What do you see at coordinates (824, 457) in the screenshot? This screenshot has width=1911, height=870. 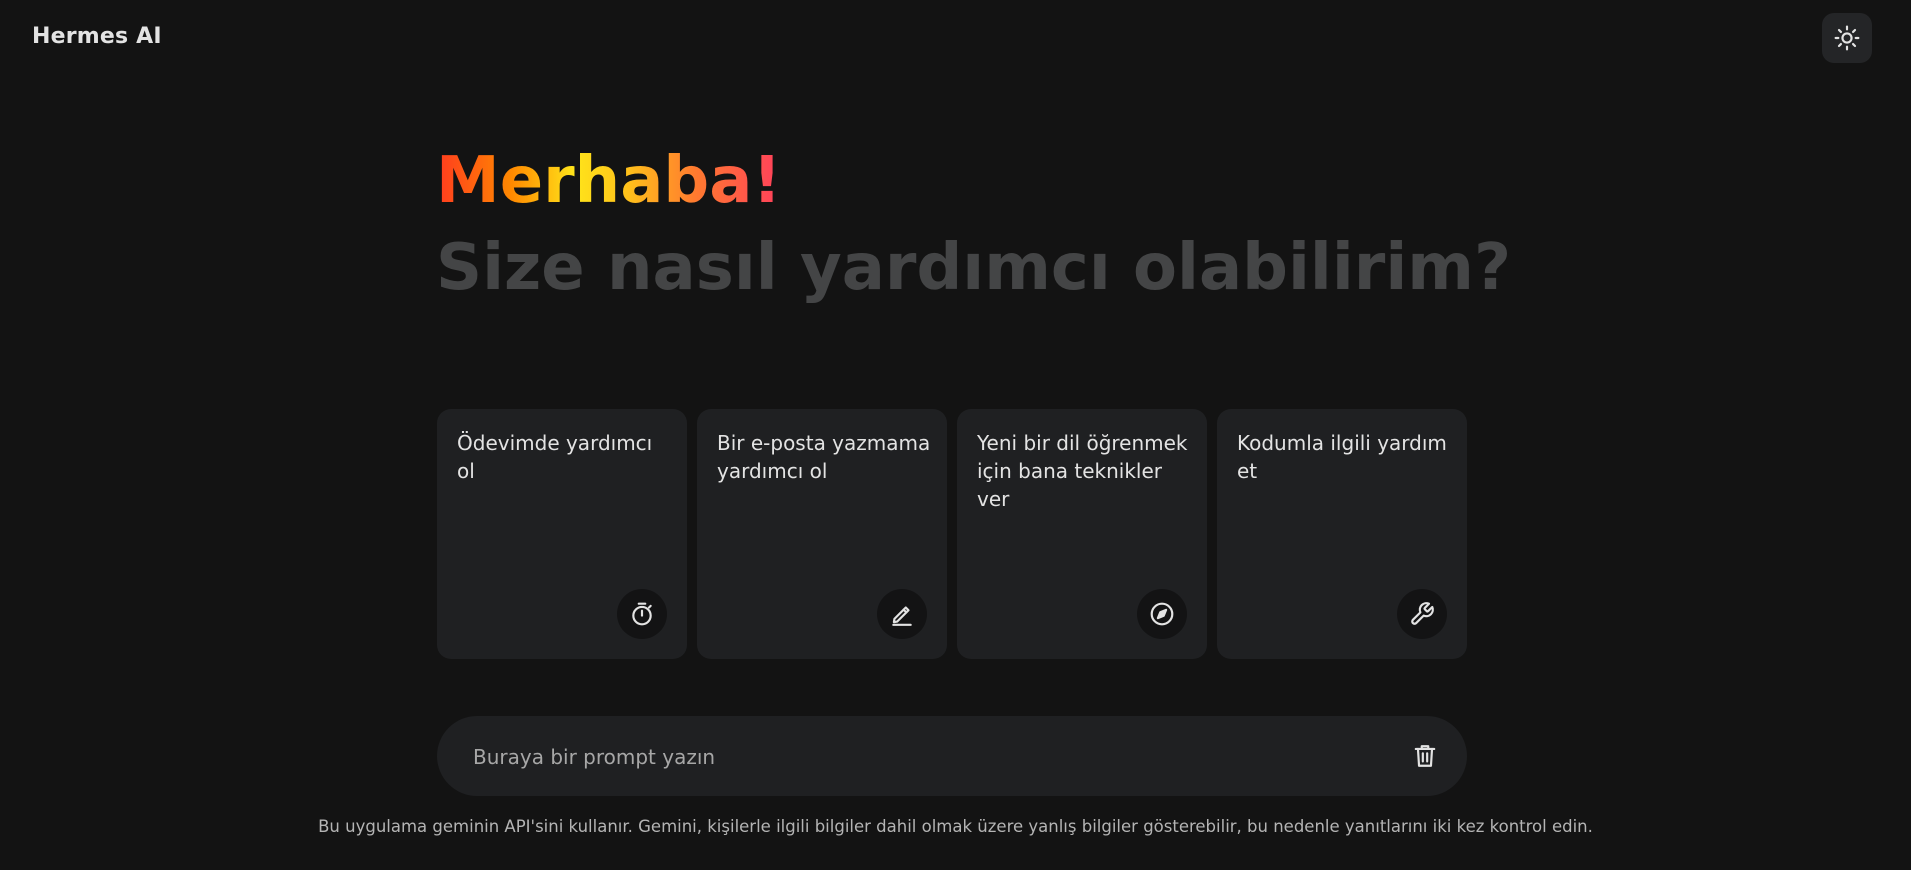 I see `suggestion-text: Bir e-posta yazmama yardımcı ol` at bounding box center [824, 457].